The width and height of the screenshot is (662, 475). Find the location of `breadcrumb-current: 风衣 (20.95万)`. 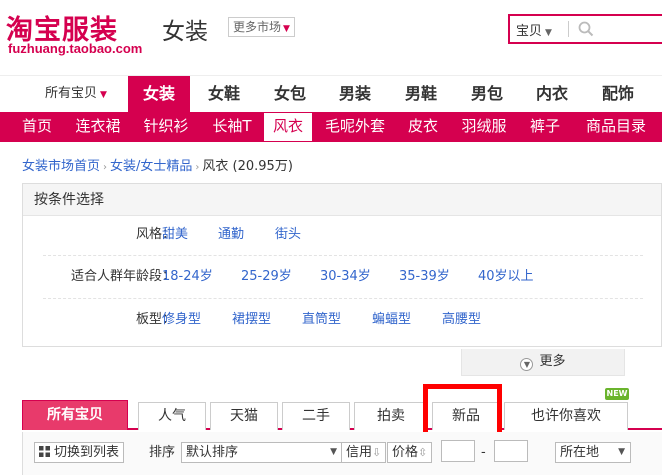

breadcrumb-current: 风衣 (20.95万) is located at coordinates (247, 166).